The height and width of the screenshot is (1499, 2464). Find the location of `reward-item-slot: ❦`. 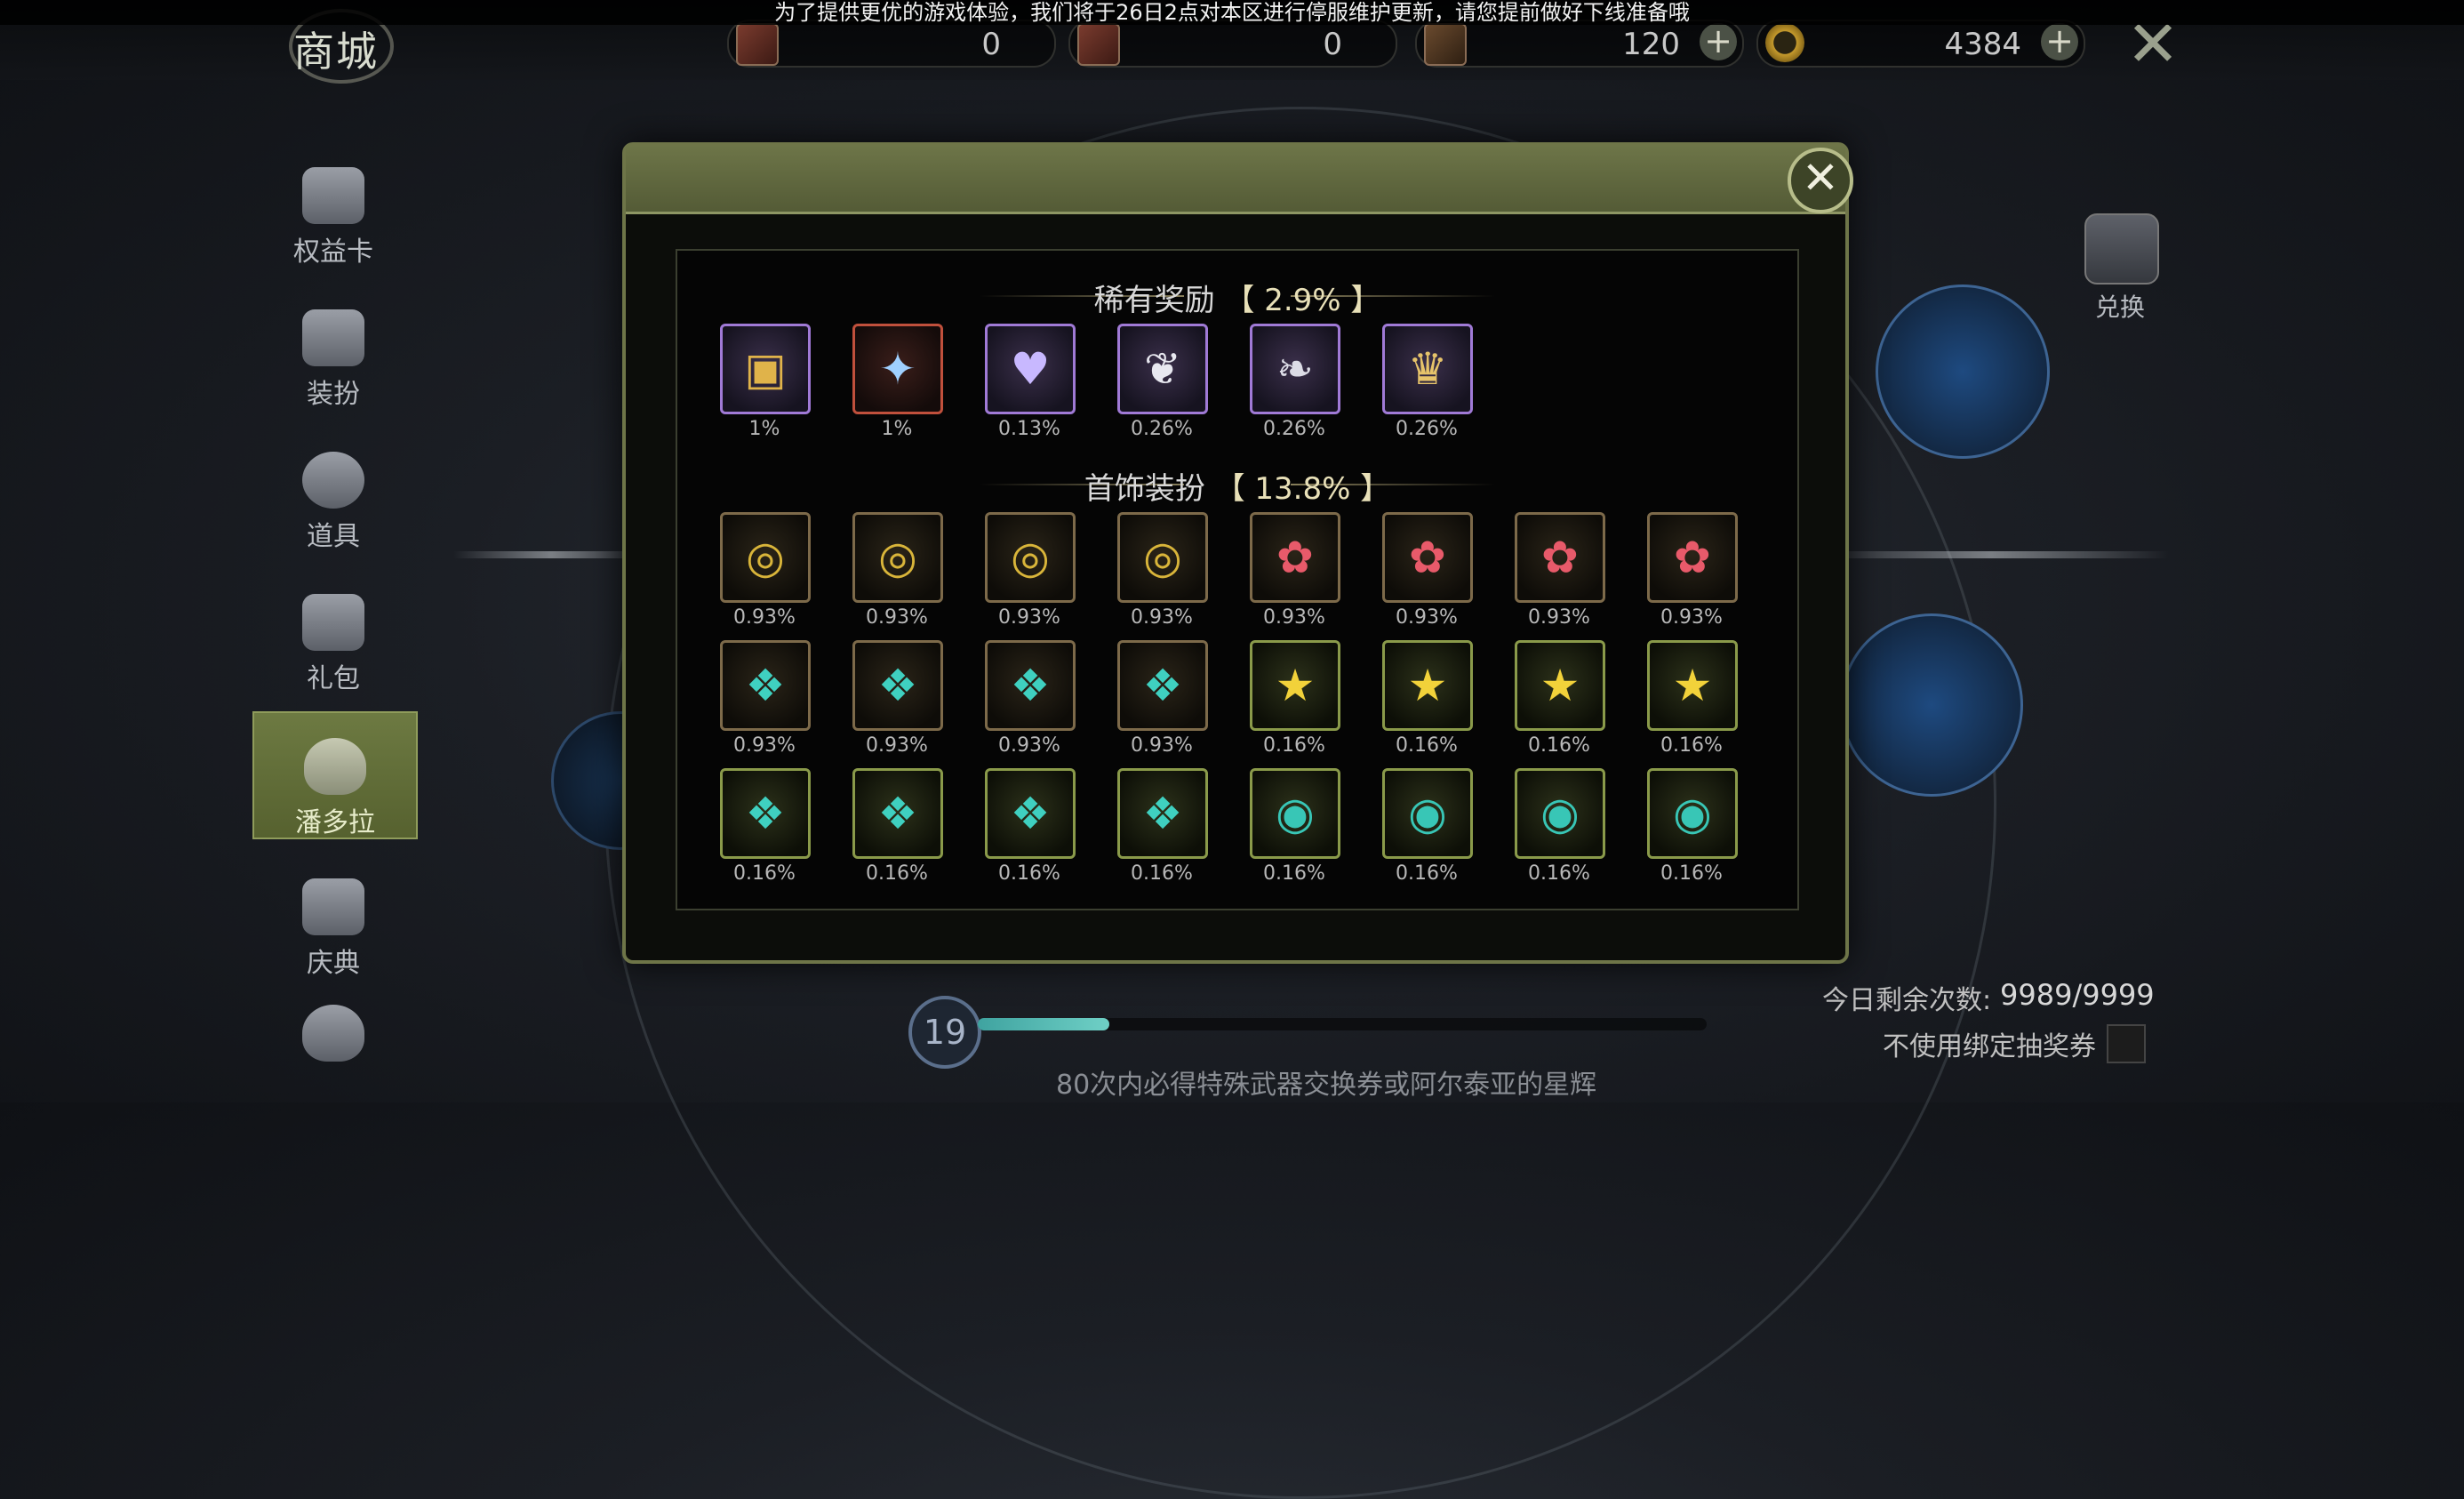

reward-item-slot: ❦ is located at coordinates (1162, 369).